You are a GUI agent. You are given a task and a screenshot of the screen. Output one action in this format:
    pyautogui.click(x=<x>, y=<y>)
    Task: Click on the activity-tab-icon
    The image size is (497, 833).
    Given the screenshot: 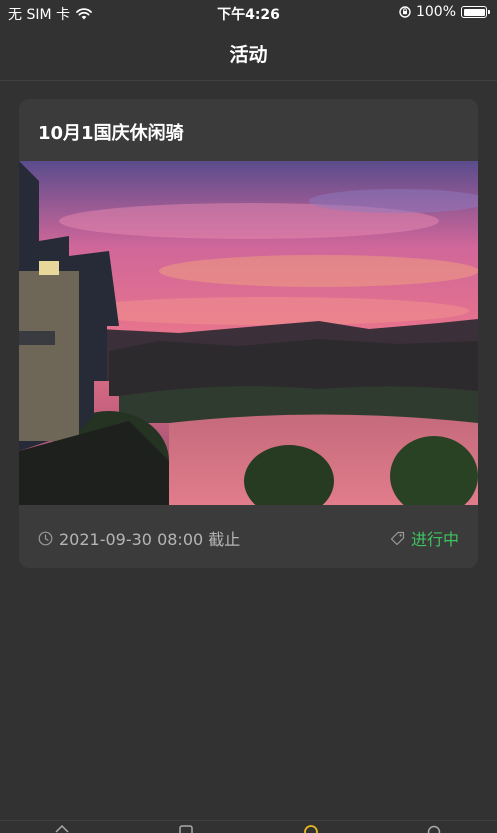 What is the action you would take?
    pyautogui.click(x=311, y=828)
    